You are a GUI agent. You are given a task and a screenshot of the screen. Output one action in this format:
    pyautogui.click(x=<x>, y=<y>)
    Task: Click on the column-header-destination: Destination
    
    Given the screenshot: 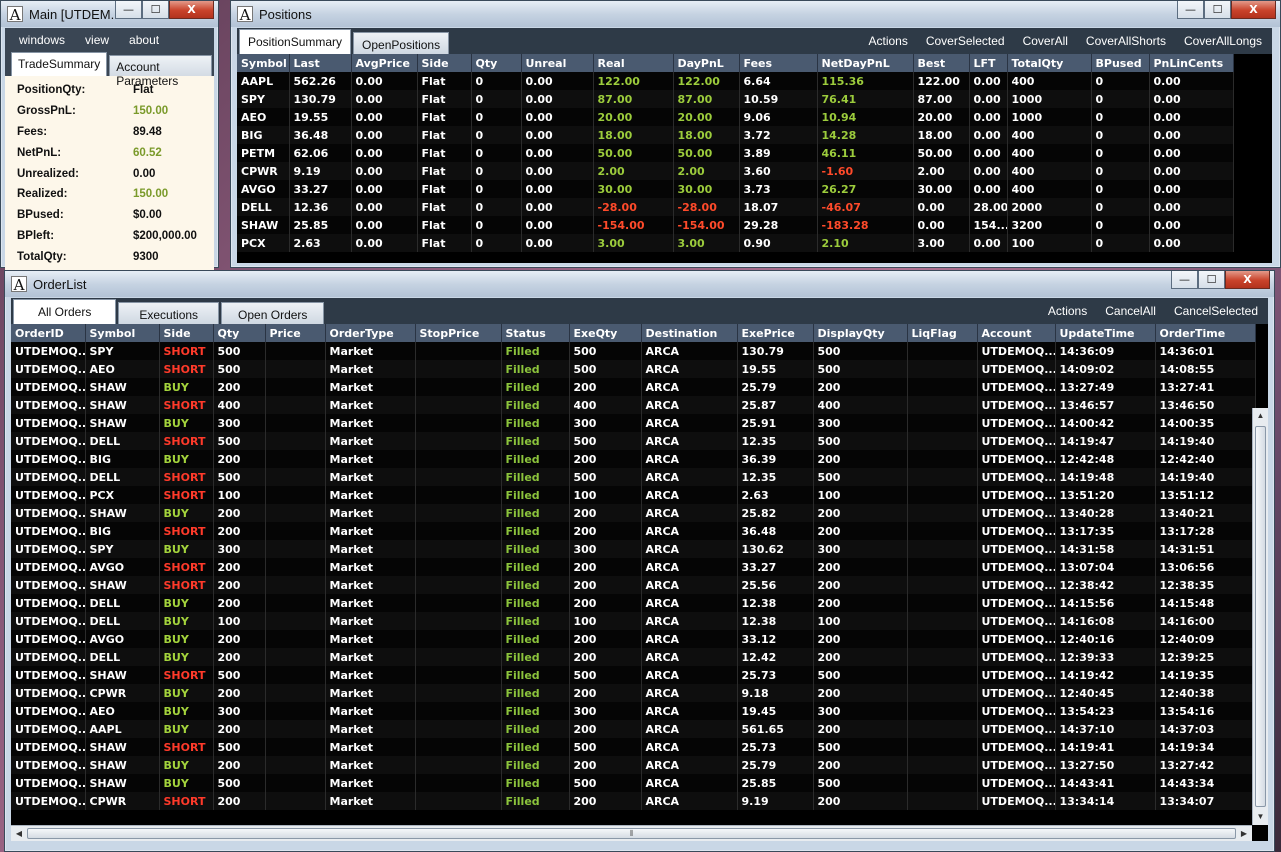 What is the action you would take?
    pyautogui.click(x=689, y=333)
    